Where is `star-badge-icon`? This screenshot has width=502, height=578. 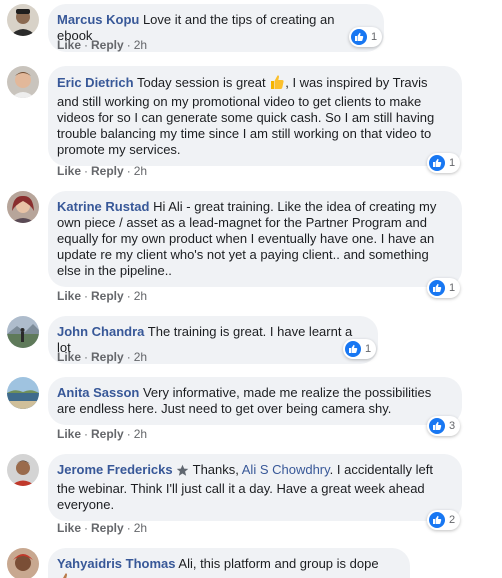
star-badge-icon is located at coordinates (182, 472).